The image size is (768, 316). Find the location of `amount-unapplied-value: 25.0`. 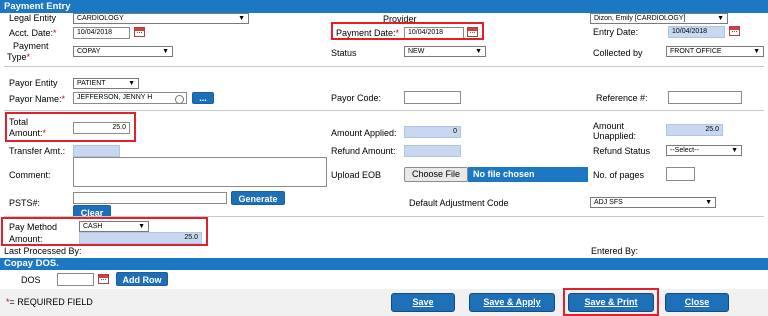

amount-unapplied-value: 25.0 is located at coordinates (694, 130).